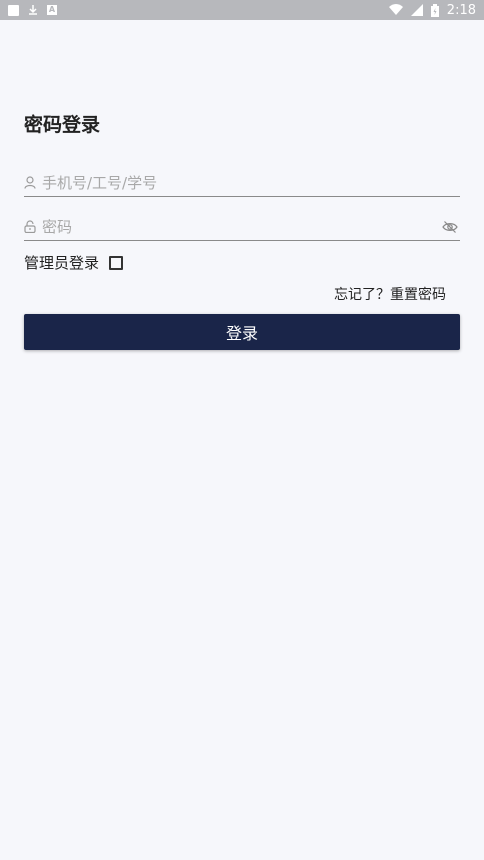  I want to click on phone-field, so click(242, 183).